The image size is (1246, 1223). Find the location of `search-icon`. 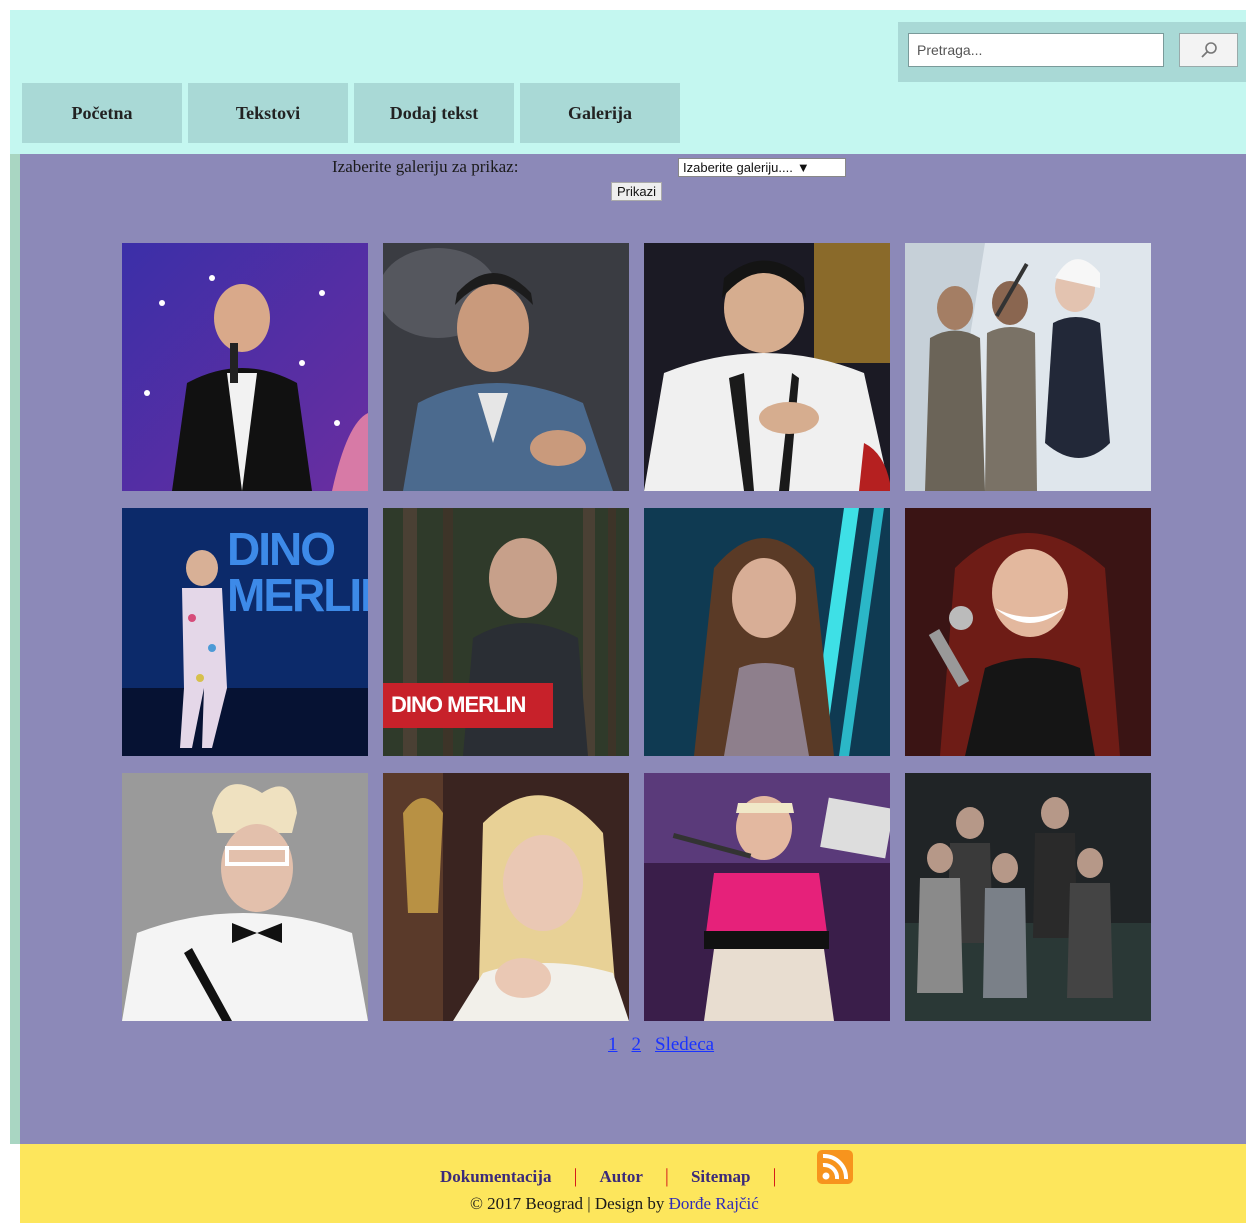

search-icon is located at coordinates (1208, 50).